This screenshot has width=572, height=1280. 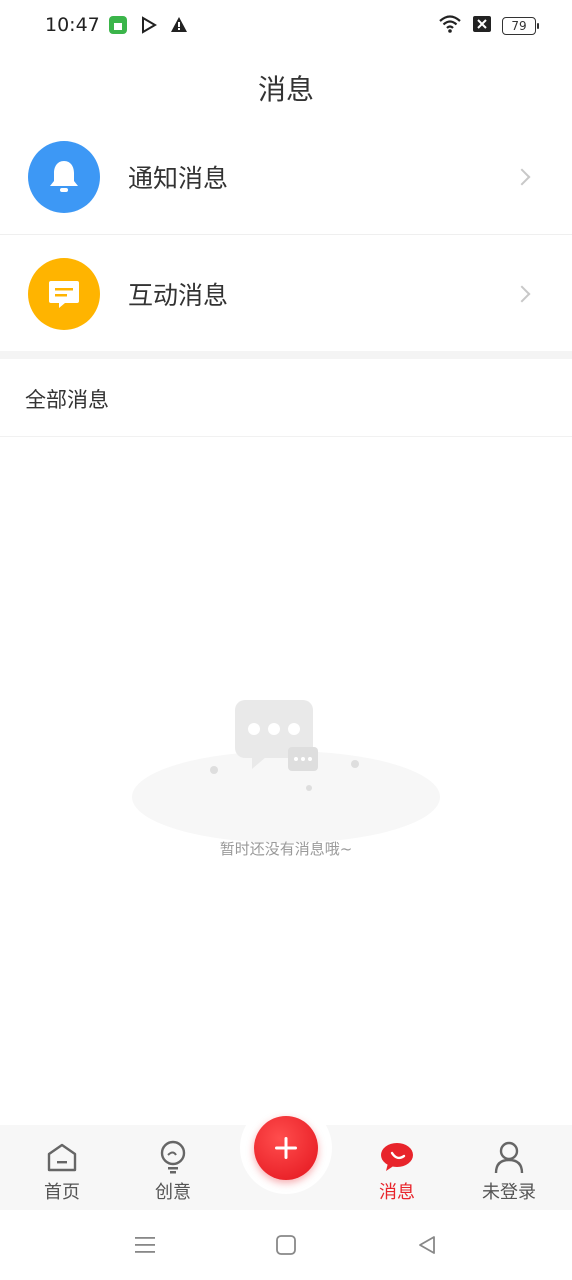 What do you see at coordinates (450, 26) in the screenshot?
I see `wifi-icon` at bounding box center [450, 26].